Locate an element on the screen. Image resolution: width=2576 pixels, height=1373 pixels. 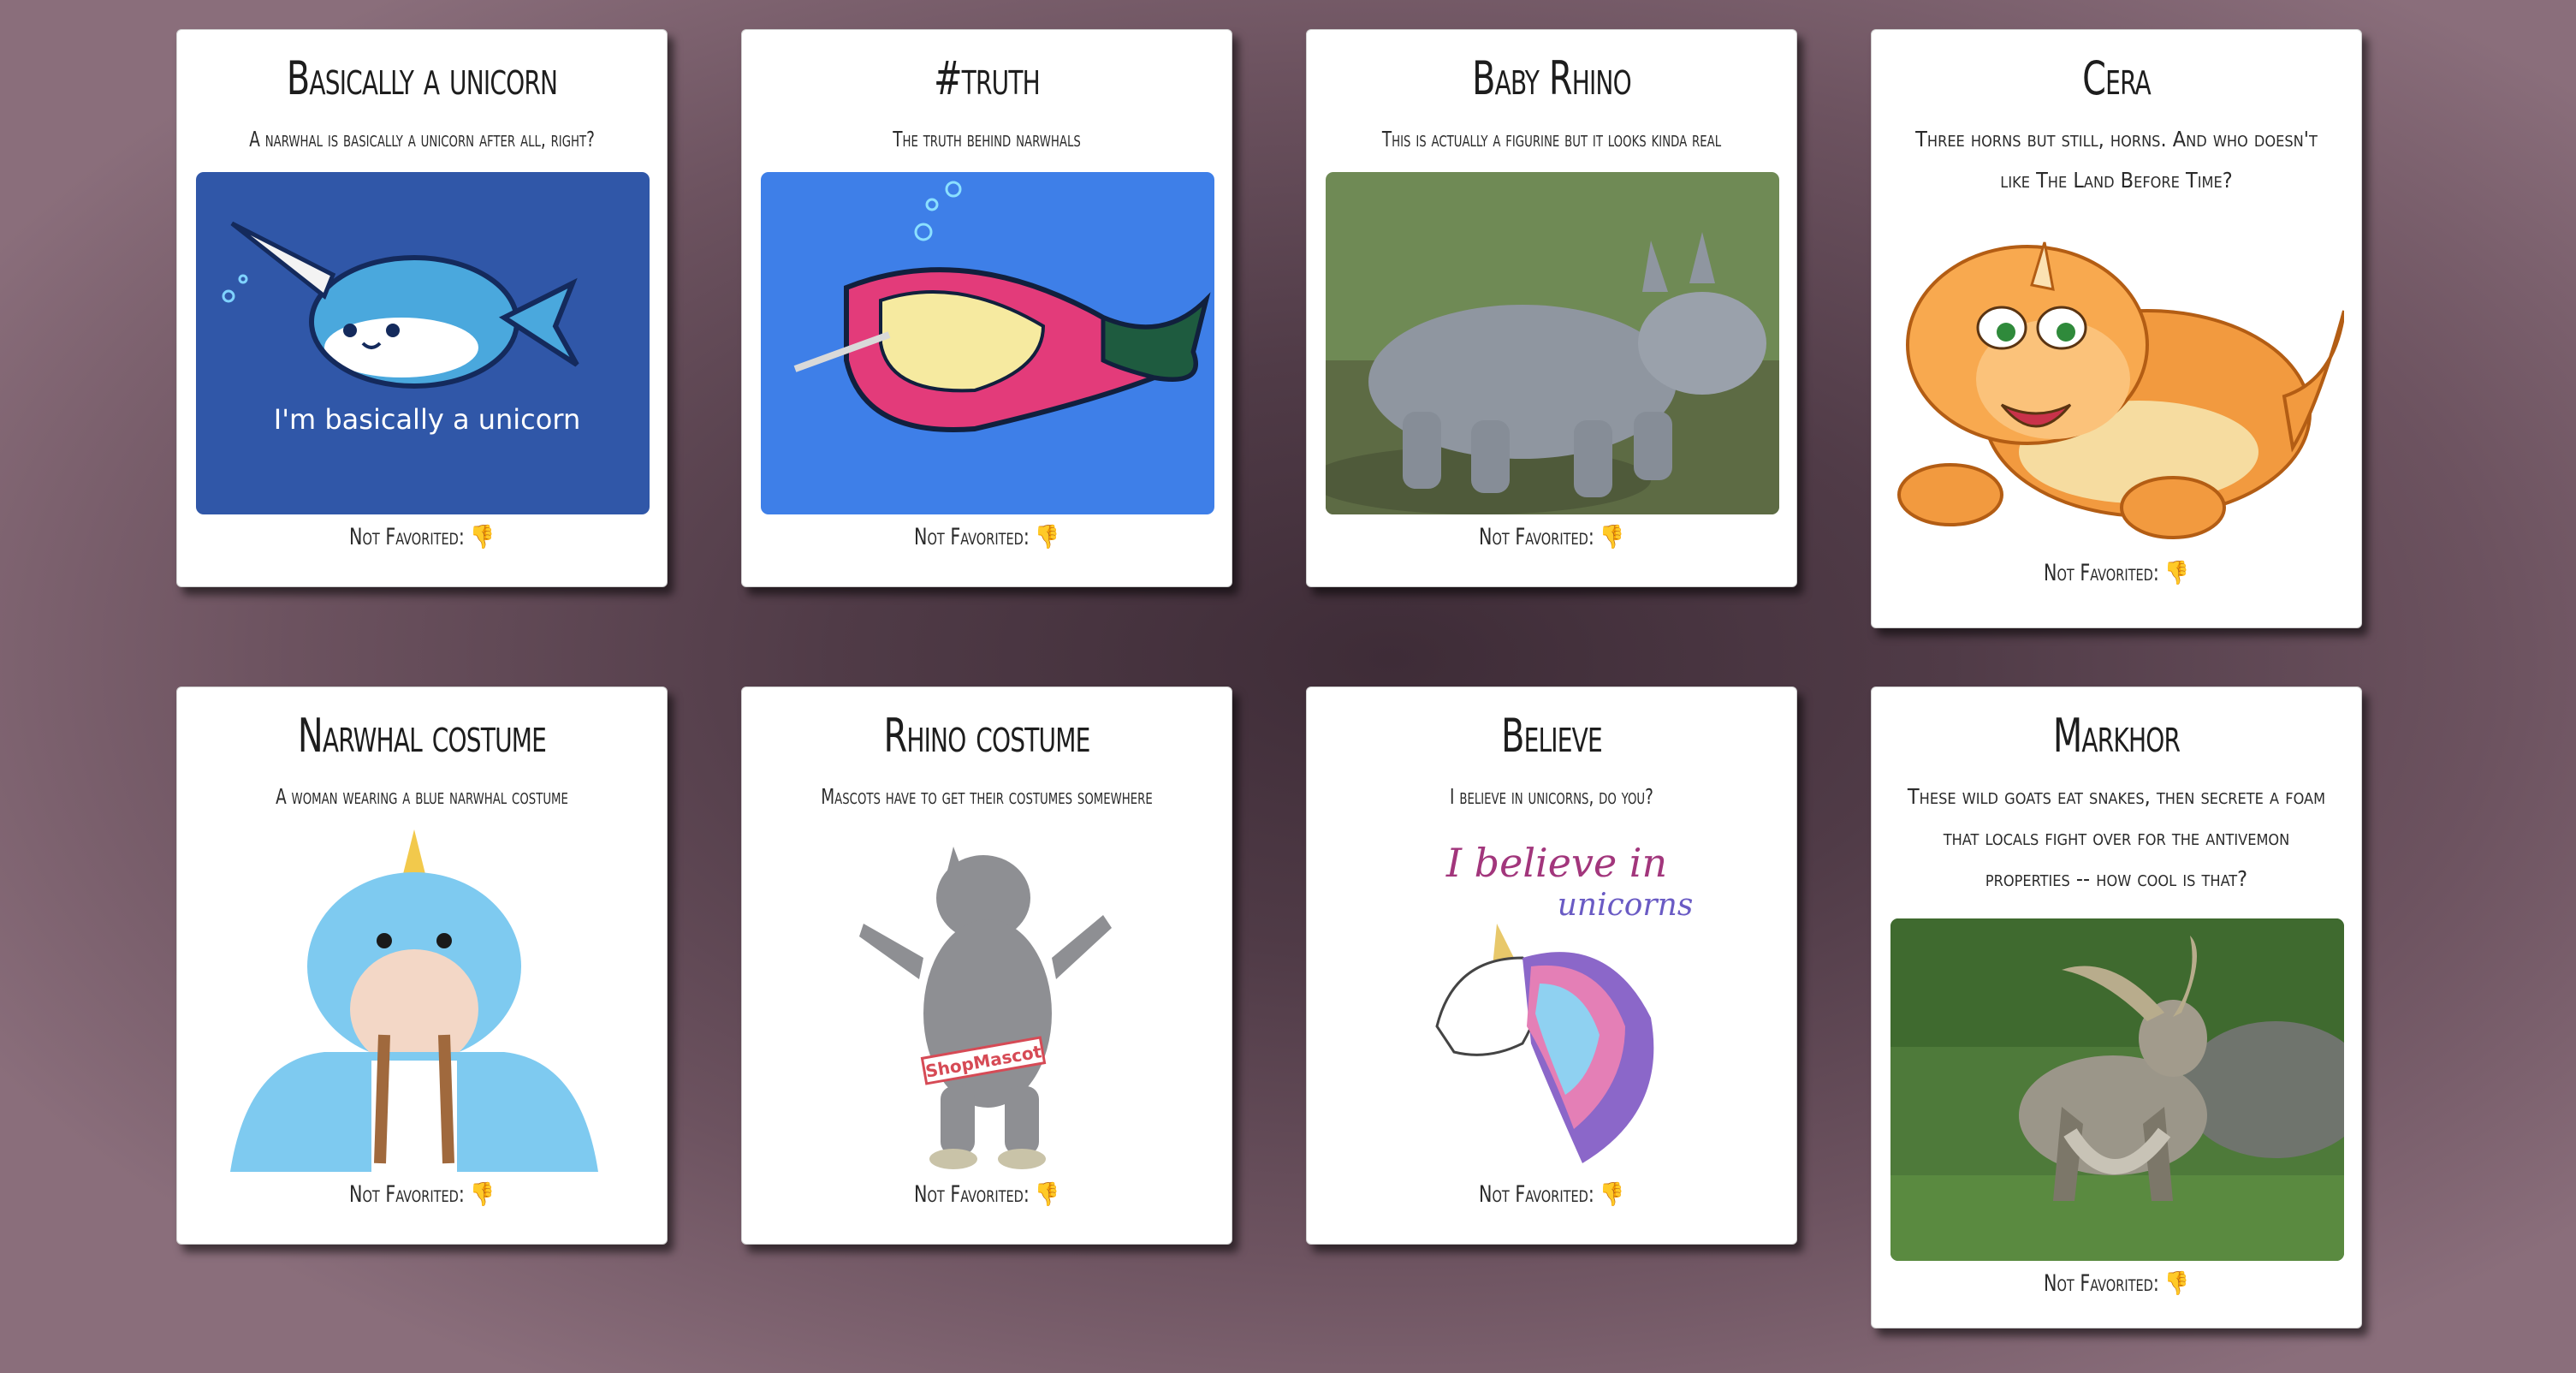
believe-unicorn-image: I believe in unicorns is located at coordinates (1552, 1000).